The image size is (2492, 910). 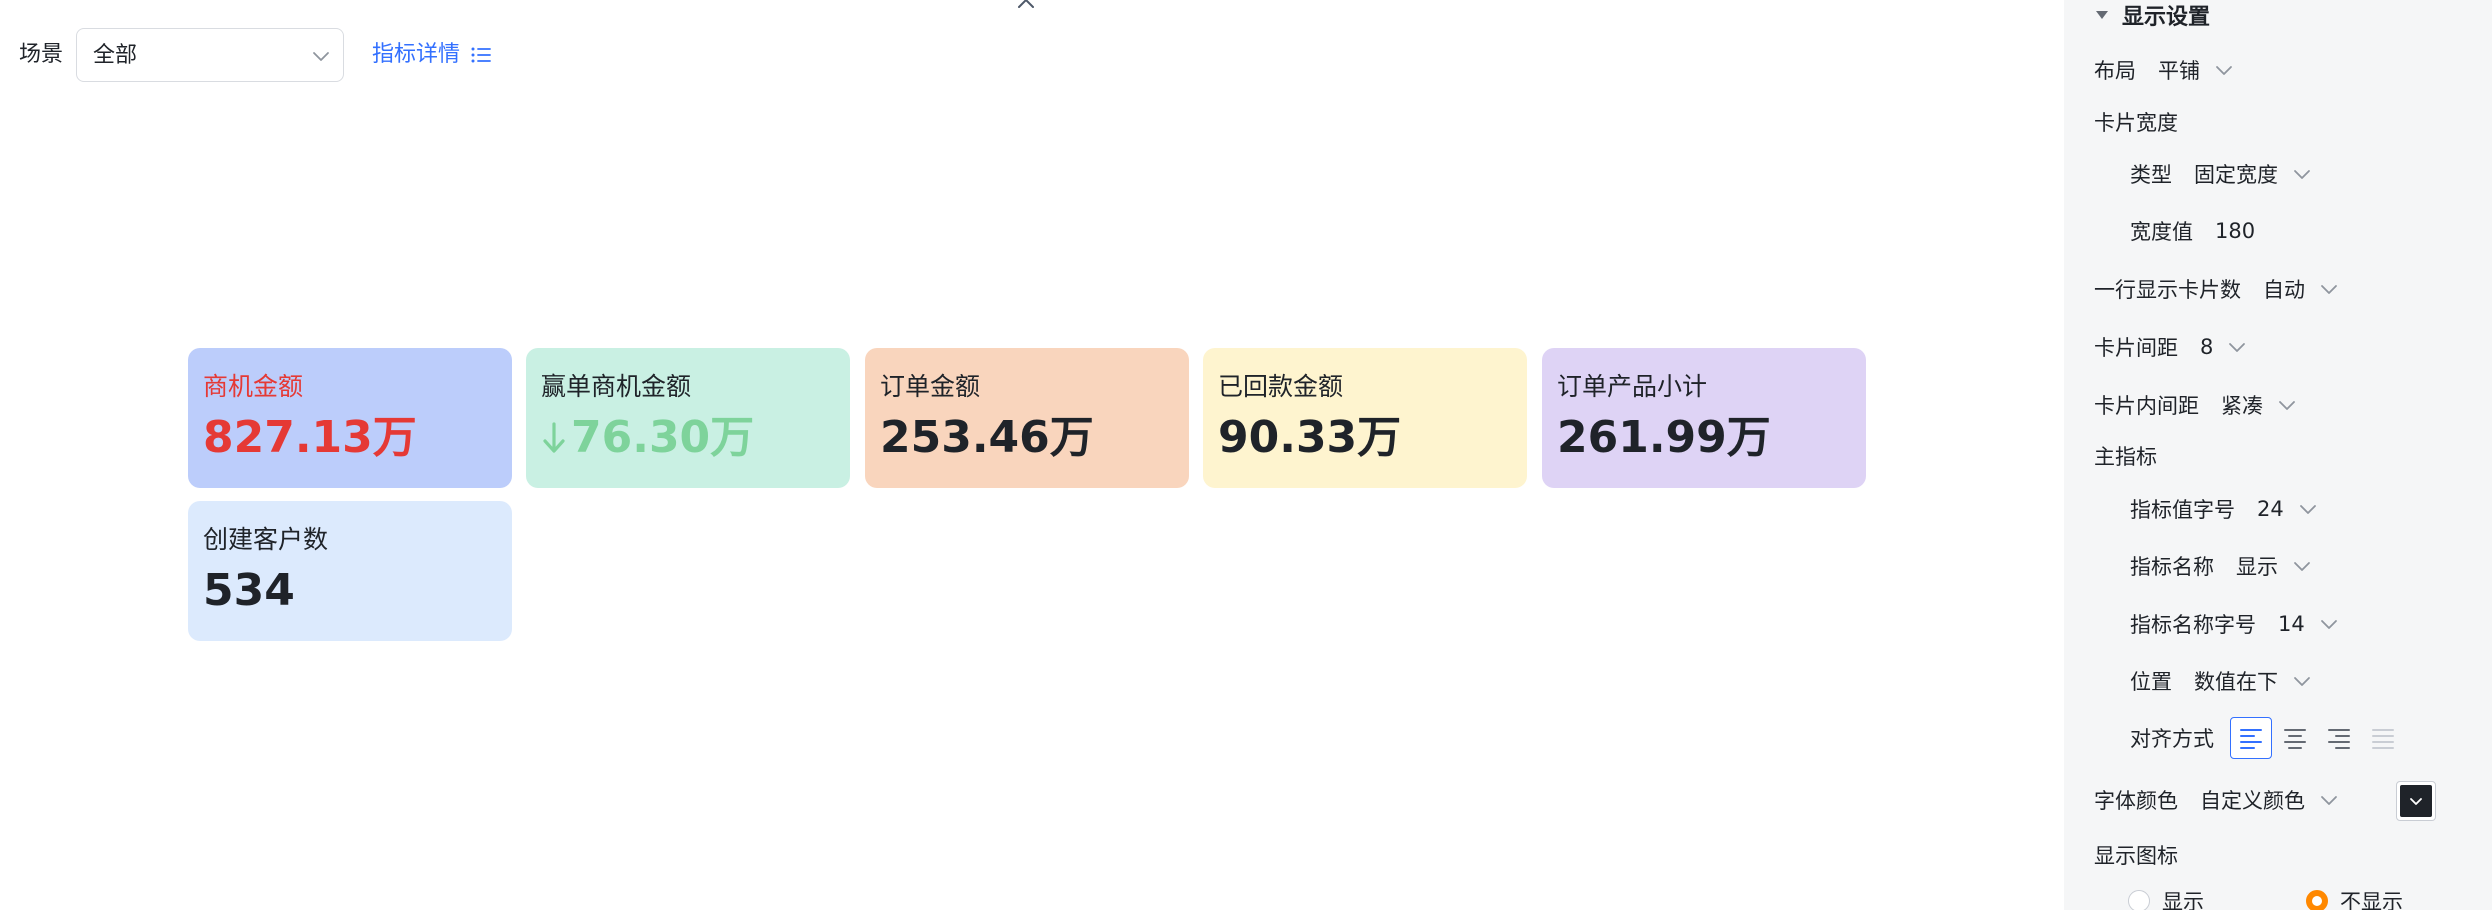 What do you see at coordinates (2317, 738) in the screenshot?
I see `alignment-button-group` at bounding box center [2317, 738].